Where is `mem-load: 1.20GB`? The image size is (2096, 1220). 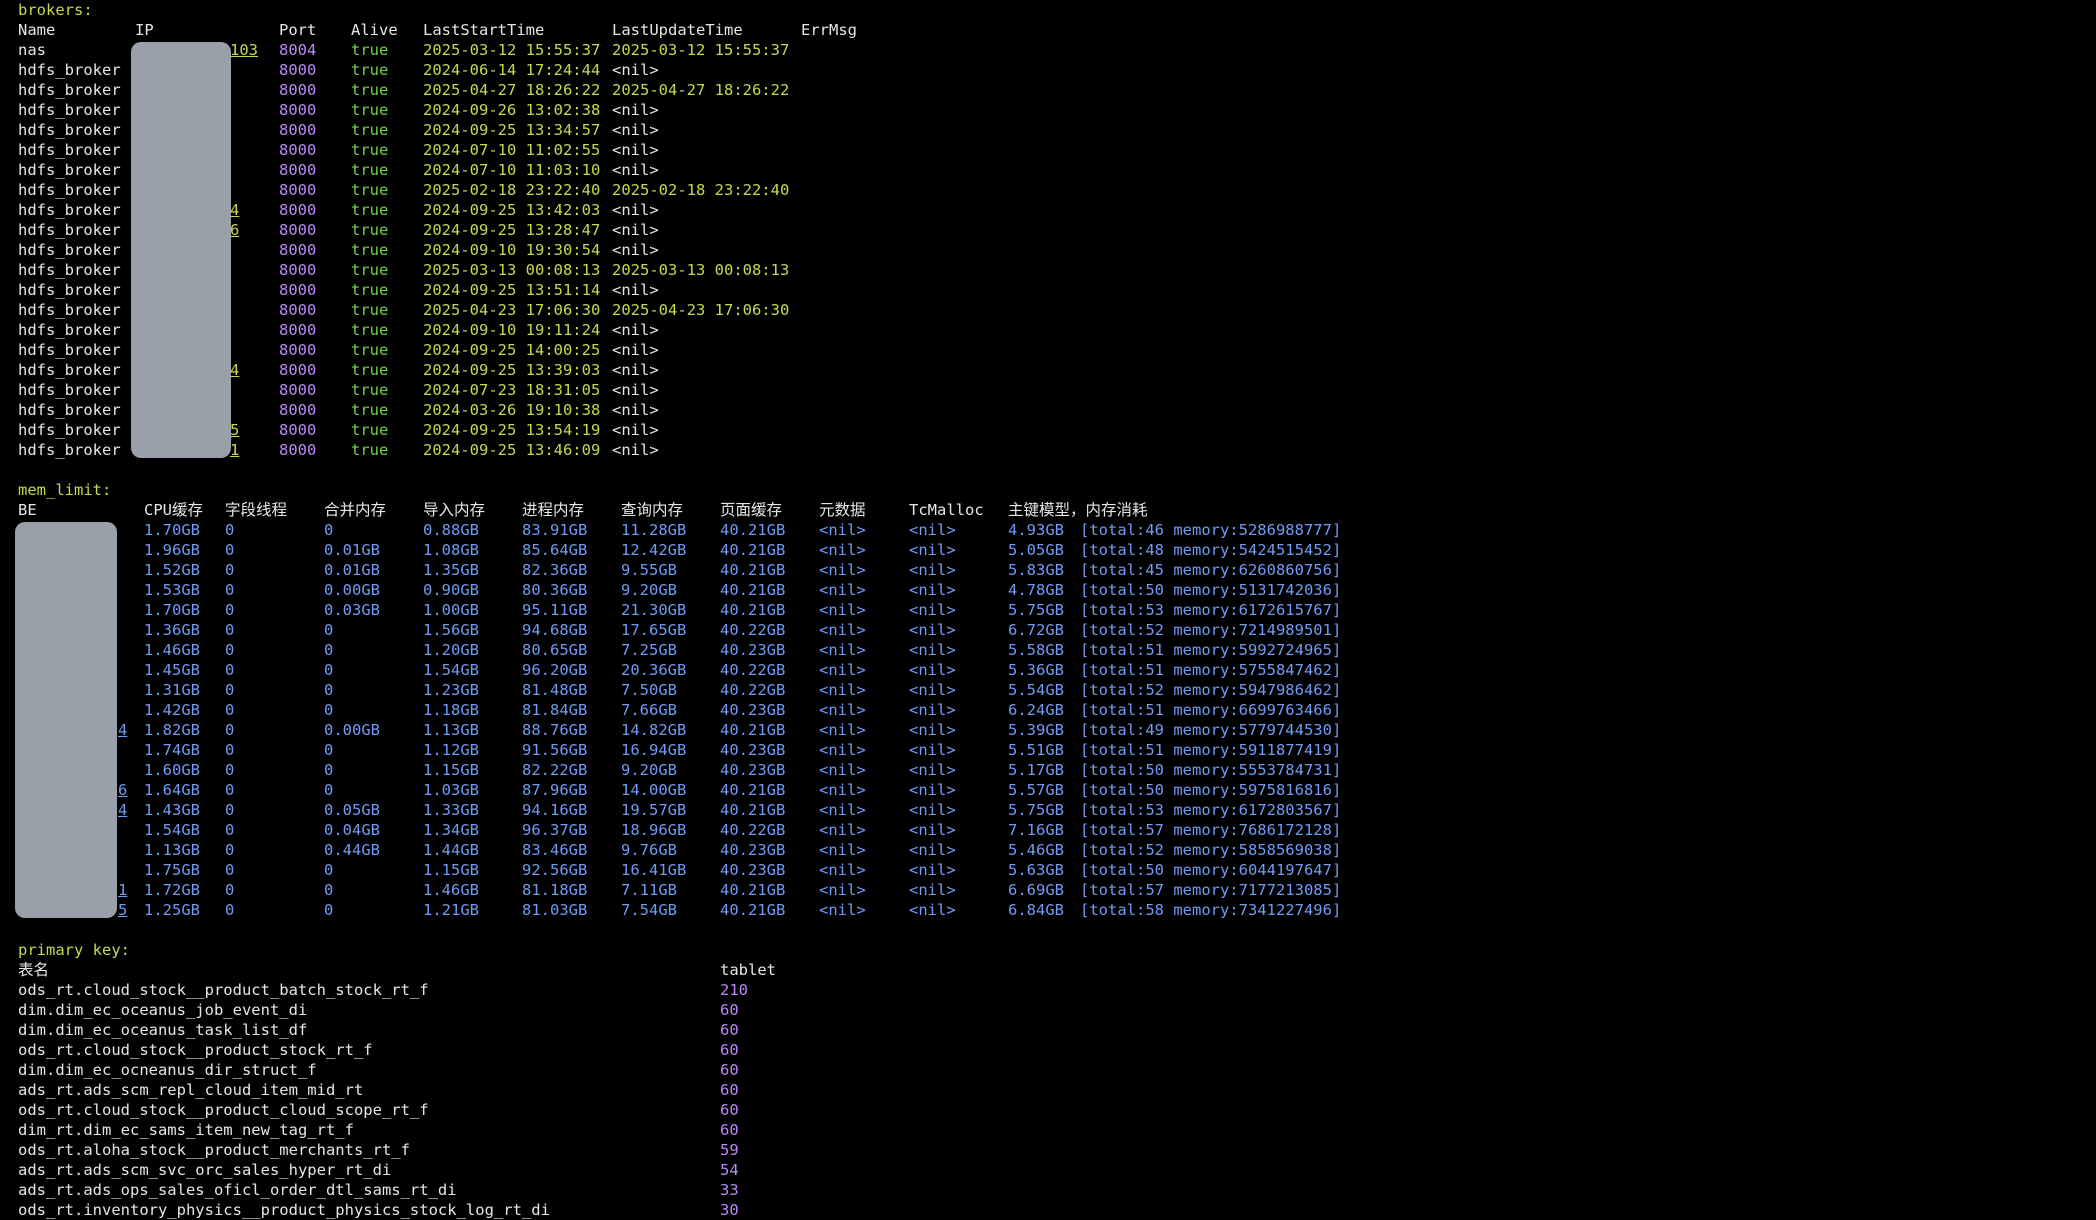
mem-load: 1.20GB is located at coordinates (451, 650).